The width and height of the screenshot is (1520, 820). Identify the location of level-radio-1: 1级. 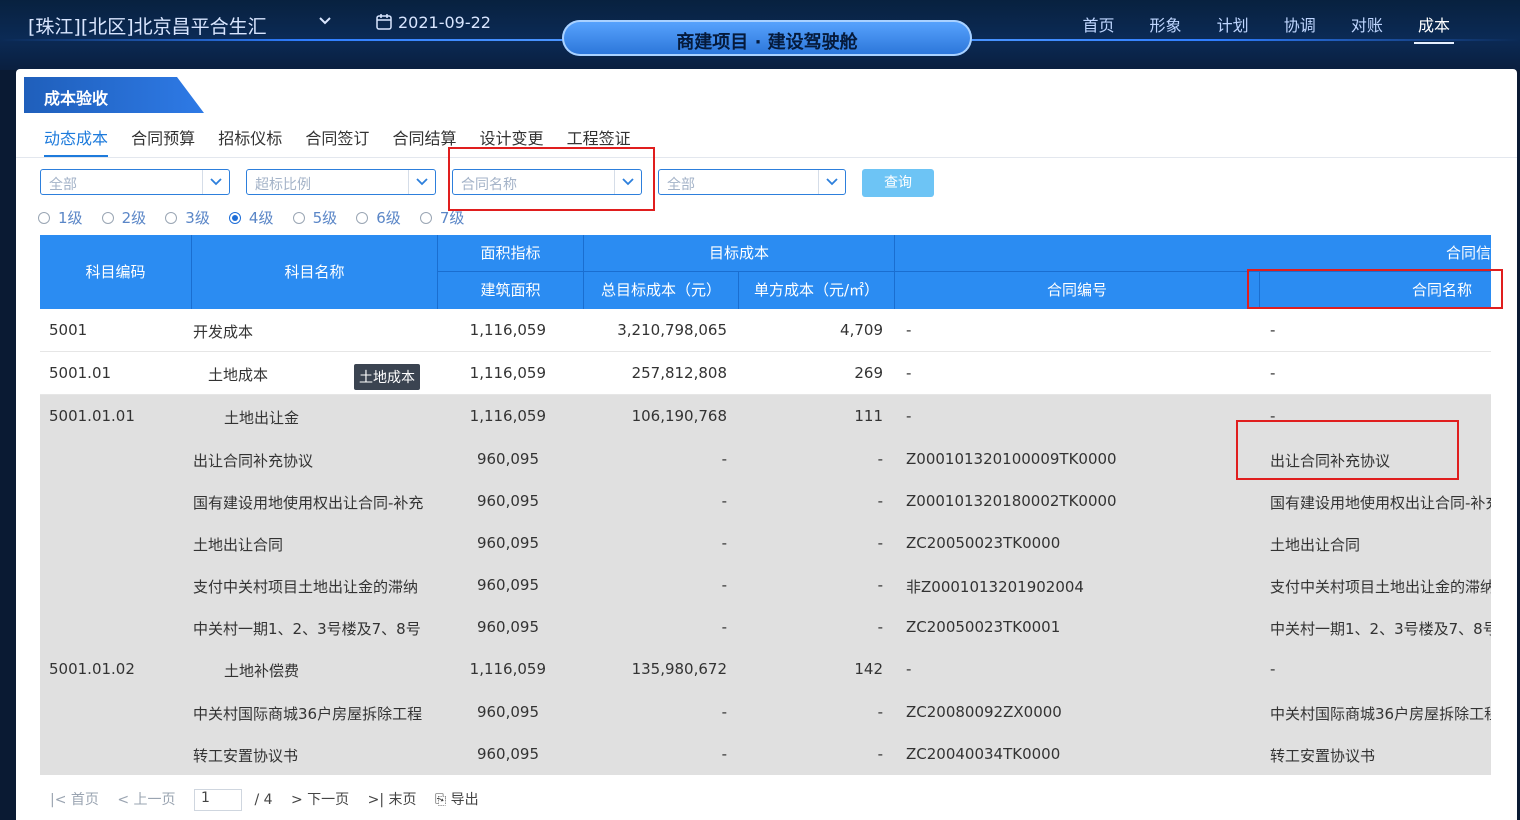
(60, 217).